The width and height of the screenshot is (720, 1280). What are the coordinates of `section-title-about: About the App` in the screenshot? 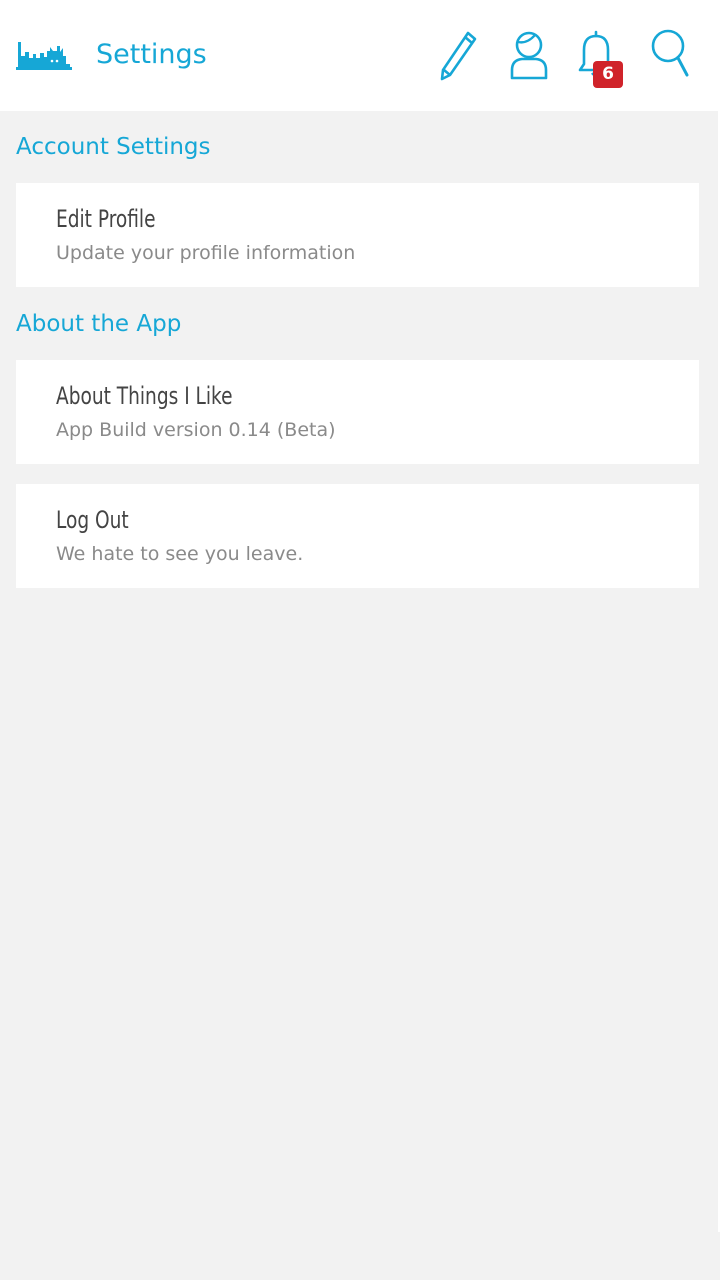 It's located at (99, 324).